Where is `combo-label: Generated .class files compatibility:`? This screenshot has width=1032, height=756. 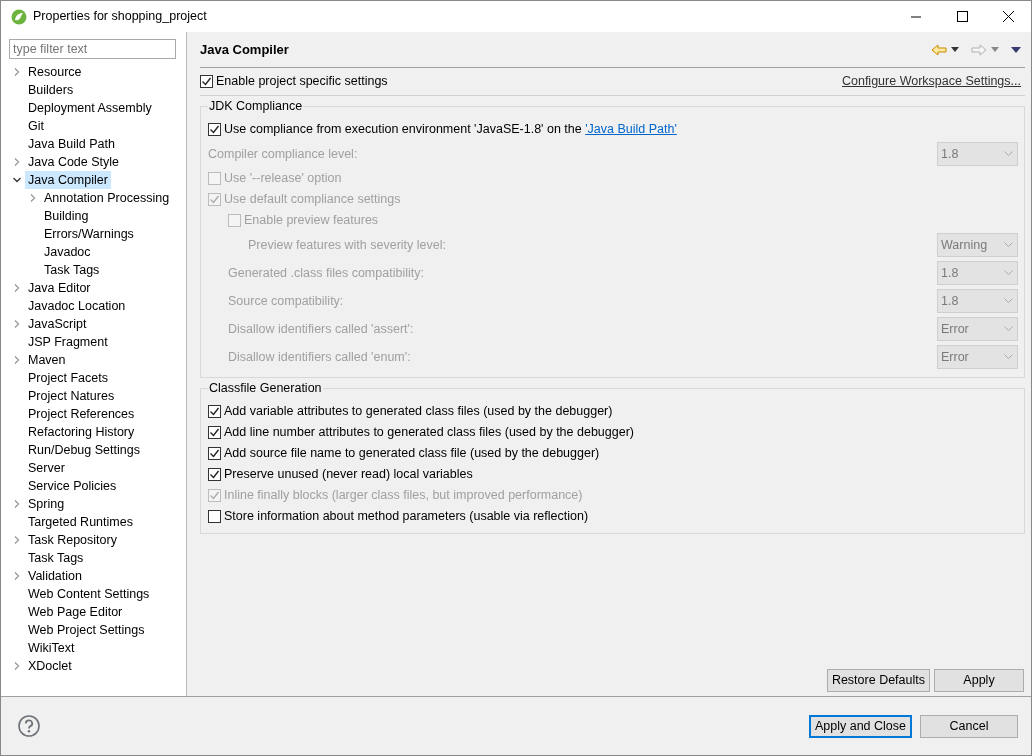 combo-label: Generated .class files compatibility: is located at coordinates (326, 273).